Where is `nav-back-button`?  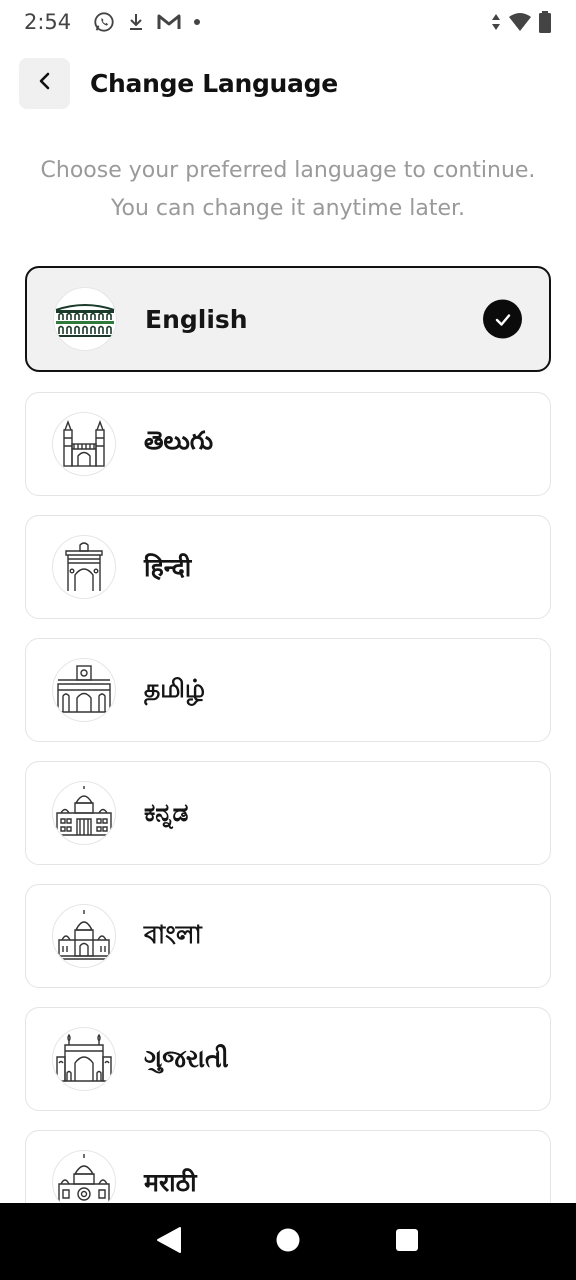 nav-back-button is located at coordinates (169, 1242).